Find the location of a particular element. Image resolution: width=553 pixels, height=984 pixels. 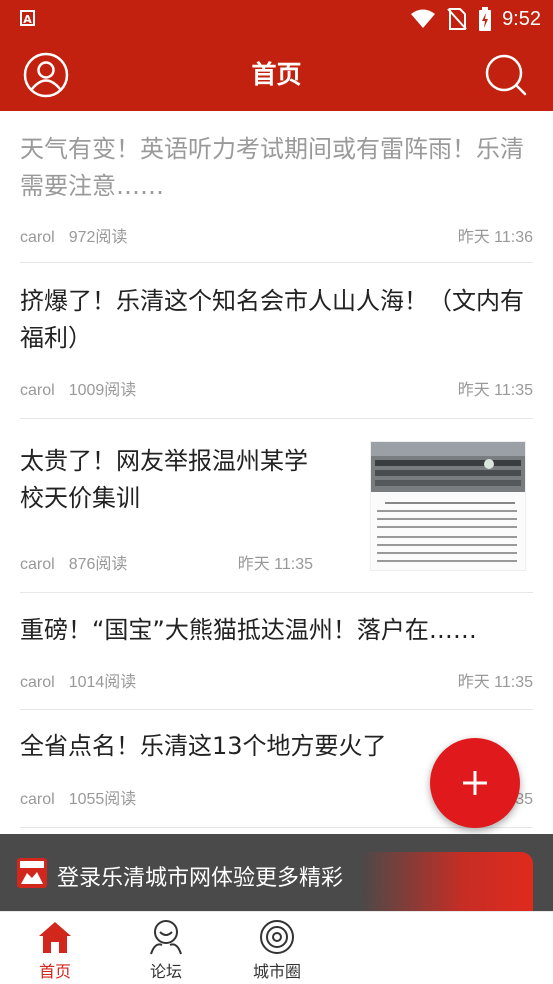

city-net-logo is located at coordinates (32, 873).